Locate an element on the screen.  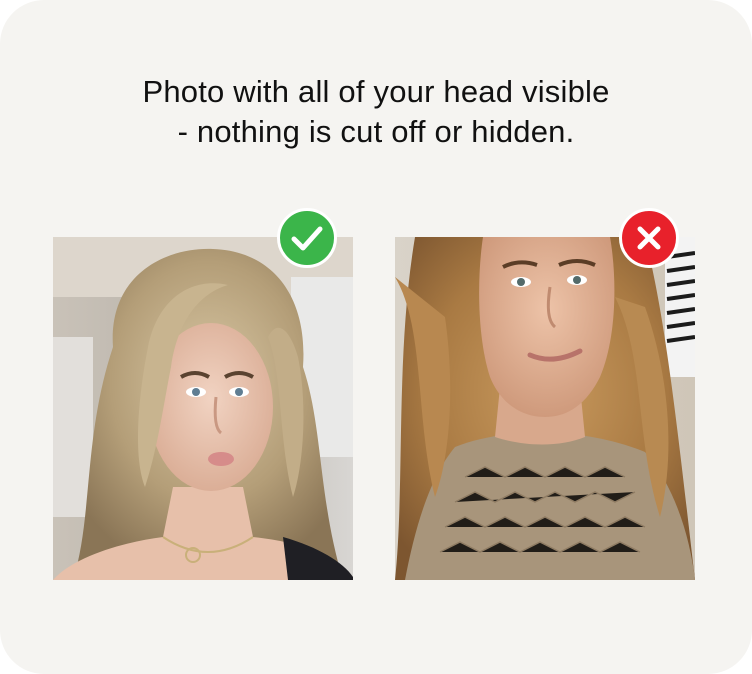
check-icon is located at coordinates (307, 238).